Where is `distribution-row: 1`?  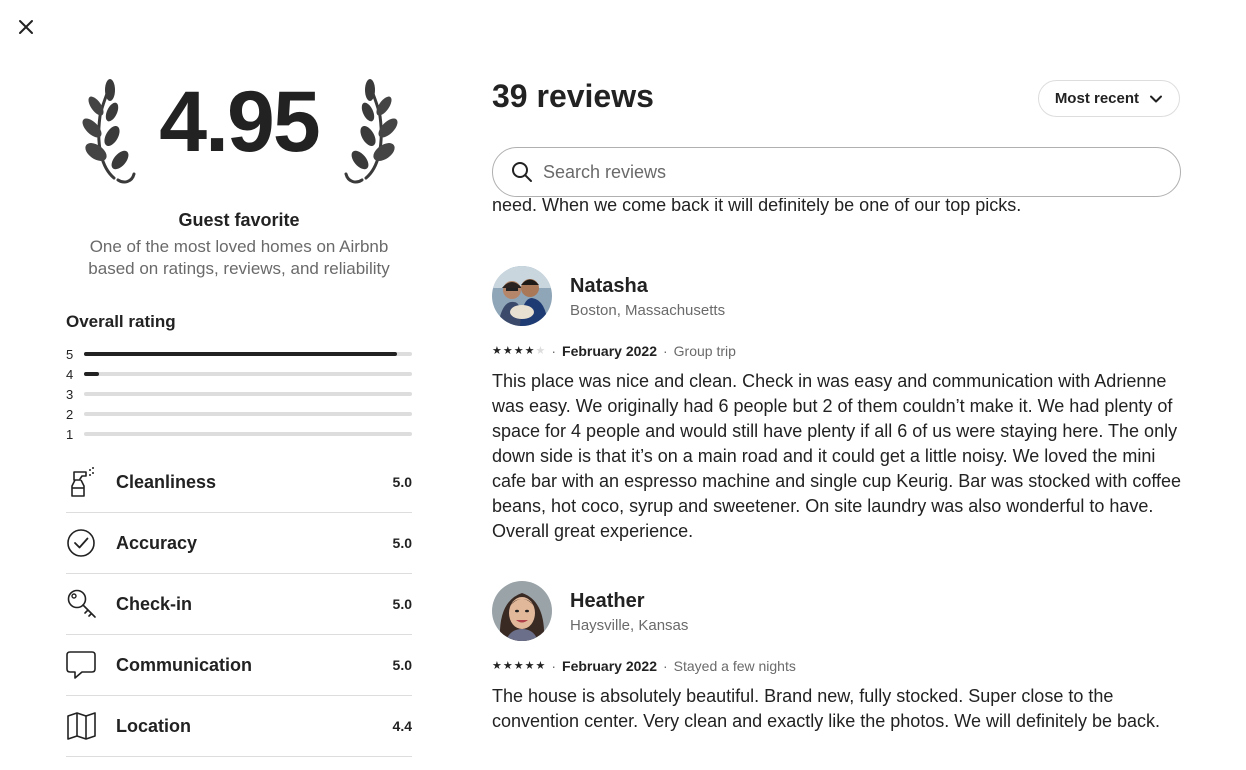
distribution-row: 1 is located at coordinates (239, 434).